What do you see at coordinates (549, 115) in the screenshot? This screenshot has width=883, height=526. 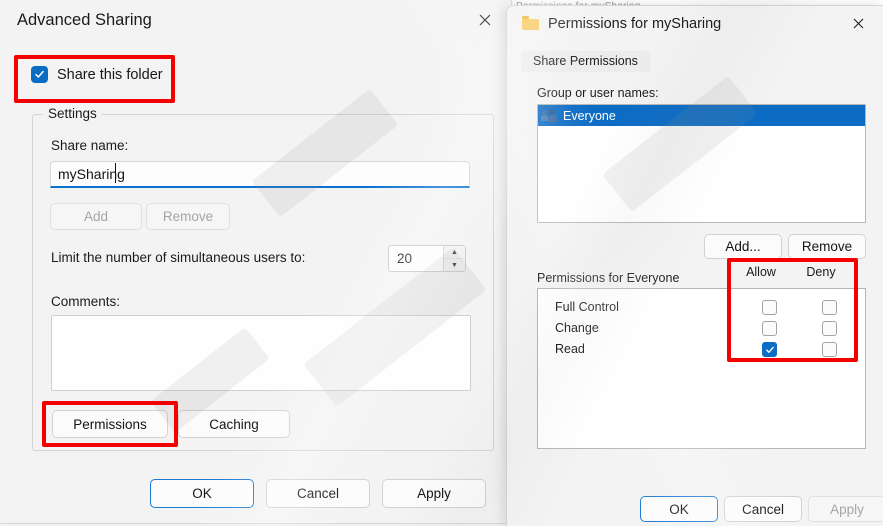 I see `users-icon` at bounding box center [549, 115].